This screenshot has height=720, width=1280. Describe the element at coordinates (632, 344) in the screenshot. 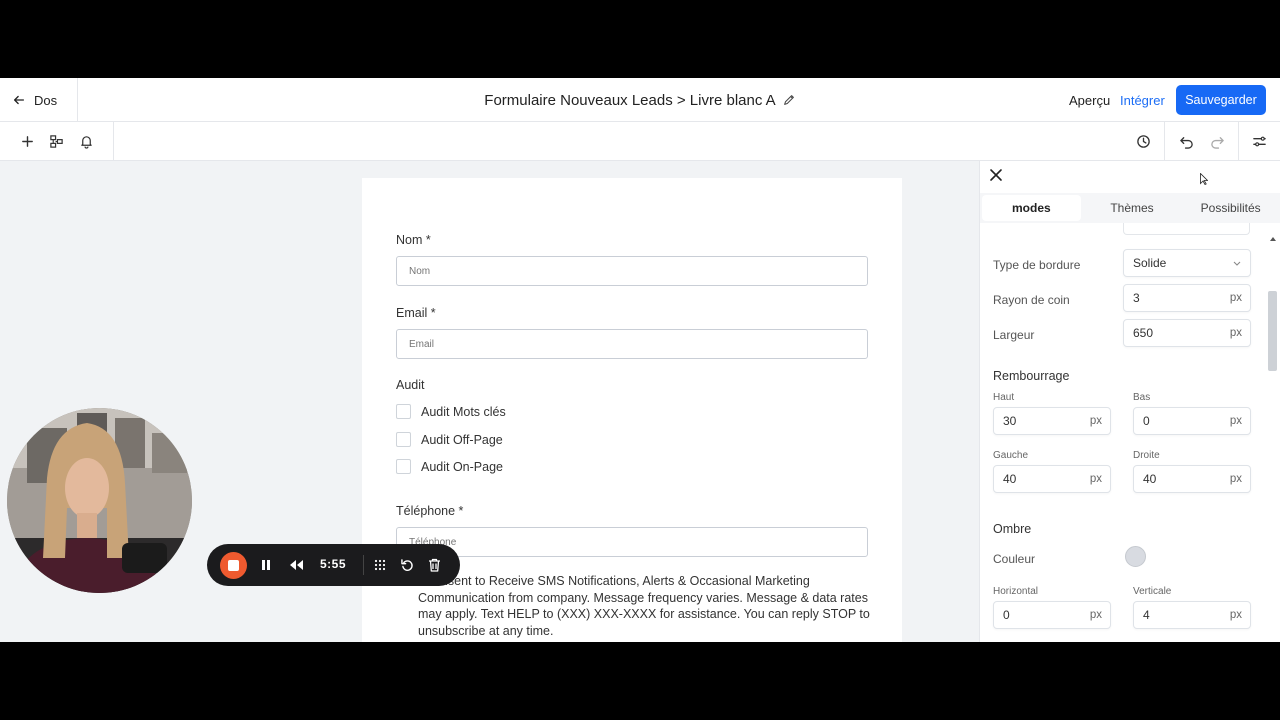

I see `email-input` at that location.